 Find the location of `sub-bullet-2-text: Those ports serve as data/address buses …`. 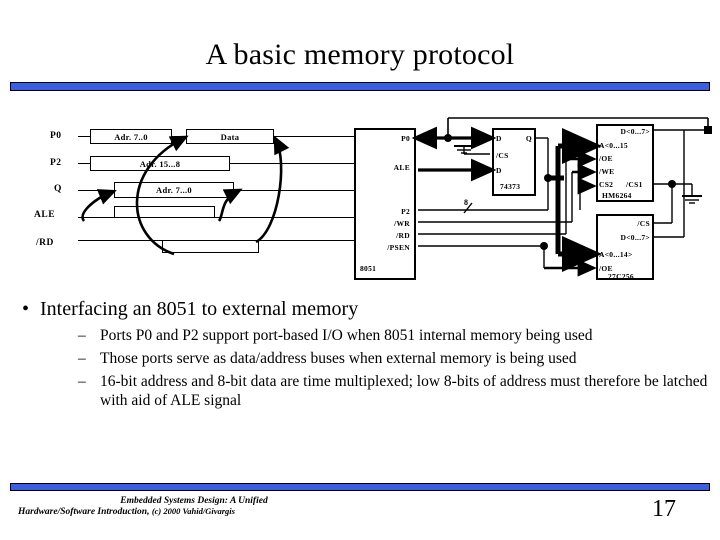

sub-bullet-2-text: Those ports serve as data/address buses … is located at coordinates (338, 358).